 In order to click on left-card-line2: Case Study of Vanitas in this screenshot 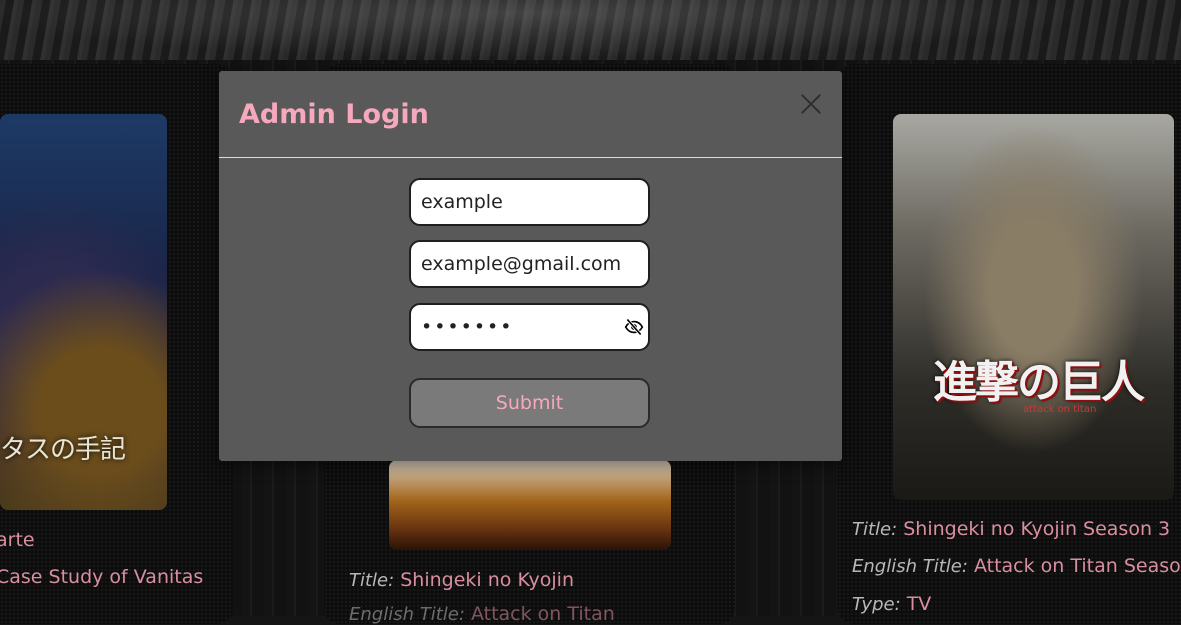, I will do `click(101, 577)`.